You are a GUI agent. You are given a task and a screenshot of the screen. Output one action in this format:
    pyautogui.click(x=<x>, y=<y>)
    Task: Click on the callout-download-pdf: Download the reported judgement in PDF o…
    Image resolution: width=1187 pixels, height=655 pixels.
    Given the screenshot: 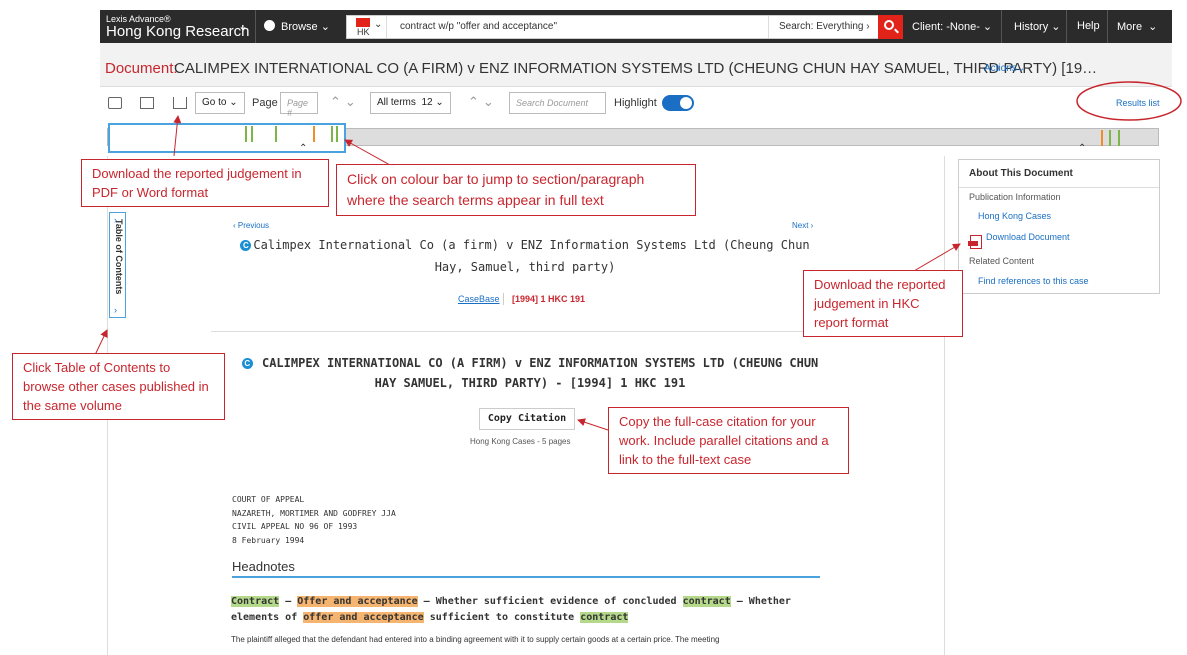 What is the action you would take?
    pyautogui.click(x=205, y=183)
    